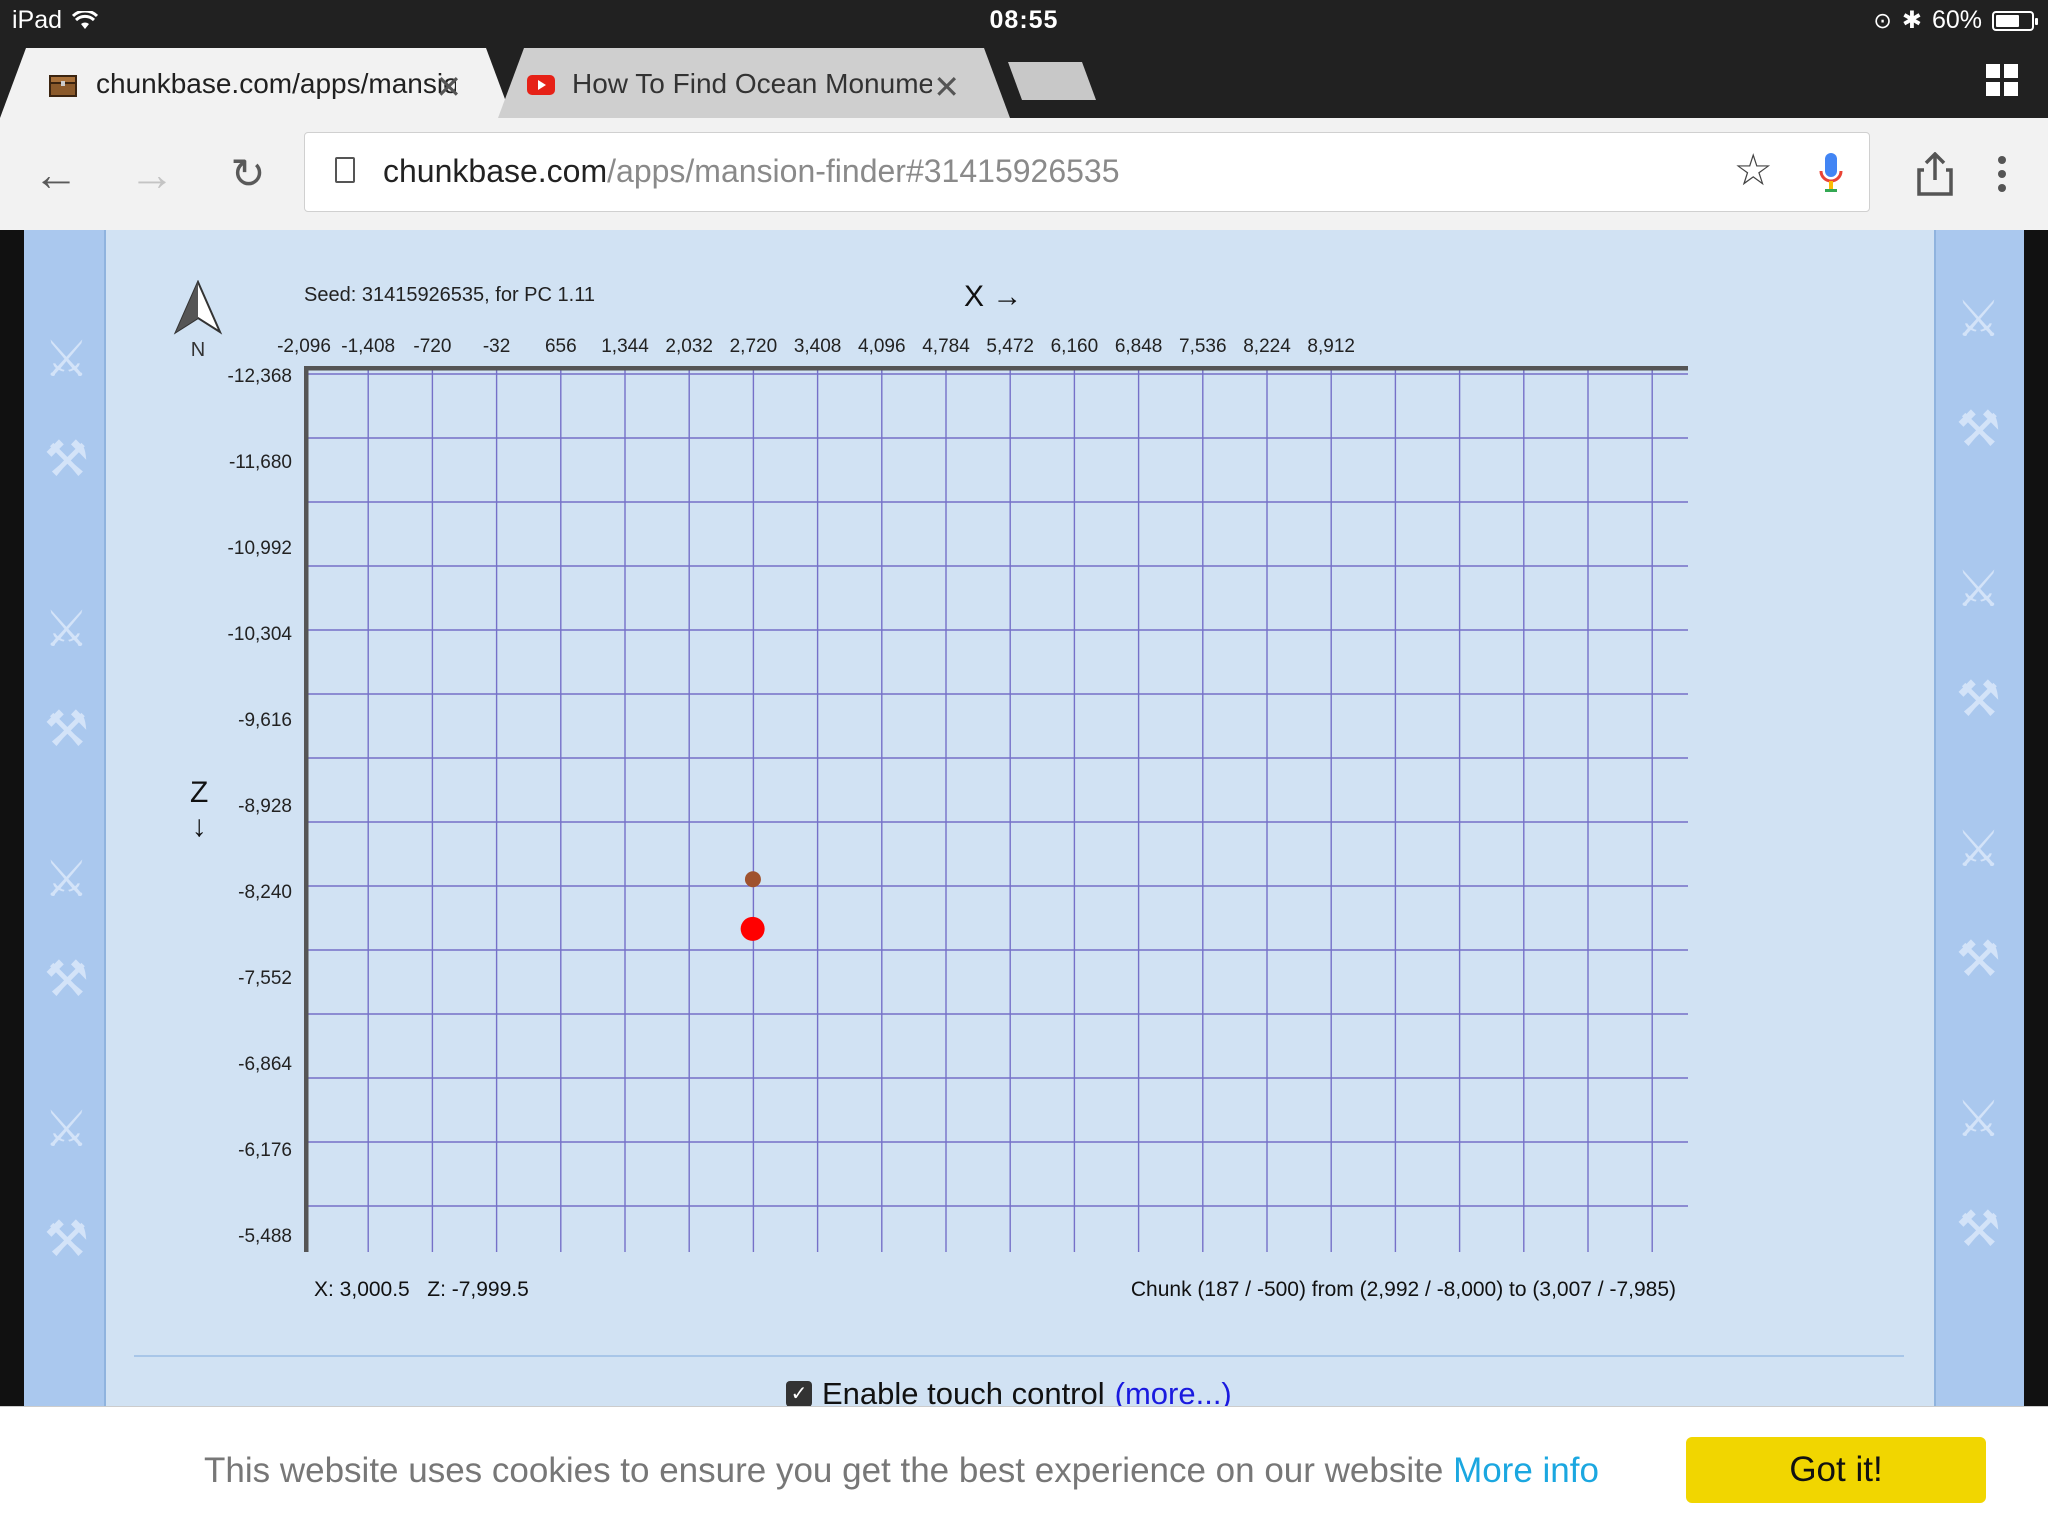  What do you see at coordinates (421, 1289) in the screenshot?
I see `cursor-coordinates: X: 3,000.5 Z: -7,999.5` at bounding box center [421, 1289].